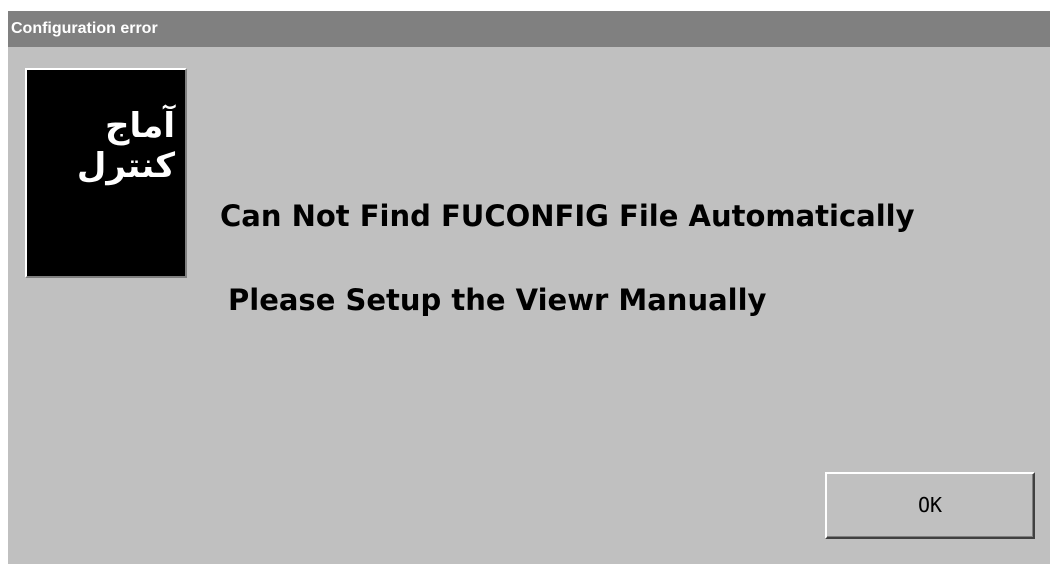 Image resolution: width=1050 pixels, height=564 pixels. What do you see at coordinates (529, 29) in the screenshot?
I see `title-bar: Configuration error` at bounding box center [529, 29].